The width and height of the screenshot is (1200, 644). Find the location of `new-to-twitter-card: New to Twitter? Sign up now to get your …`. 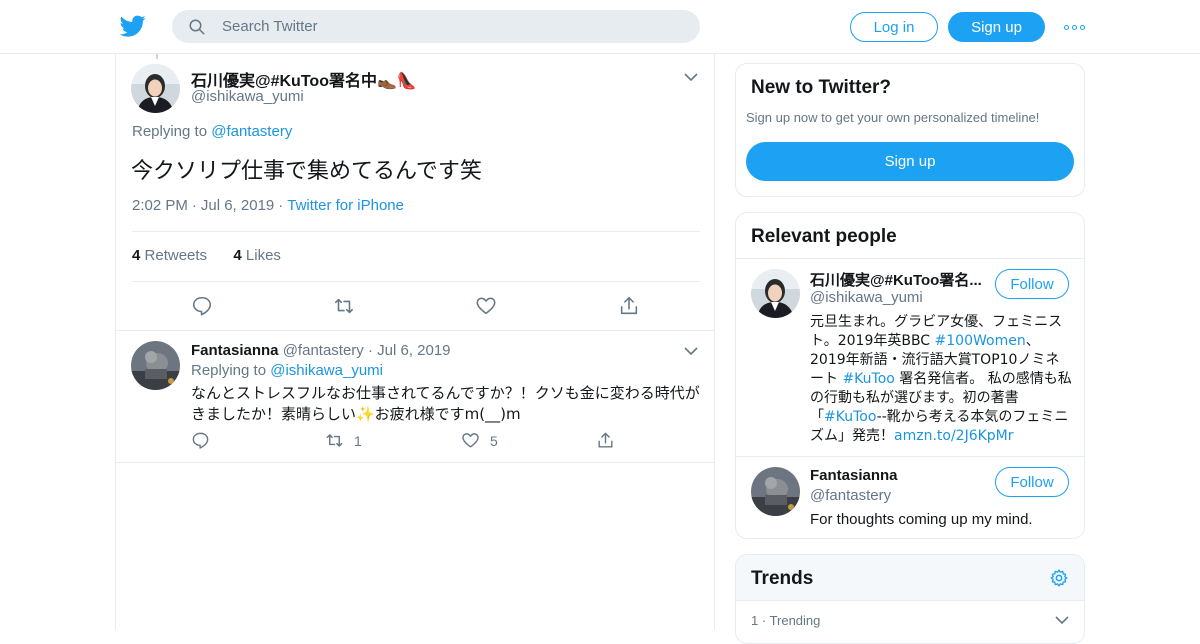

new-to-twitter-card: New to Twitter? Sign up now to get your … is located at coordinates (910, 130).